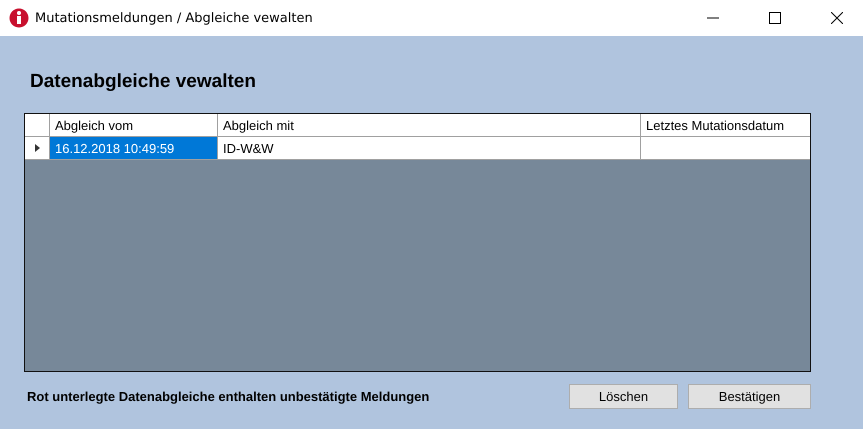  What do you see at coordinates (134, 125) in the screenshot?
I see `column-header: Abgleich vom` at bounding box center [134, 125].